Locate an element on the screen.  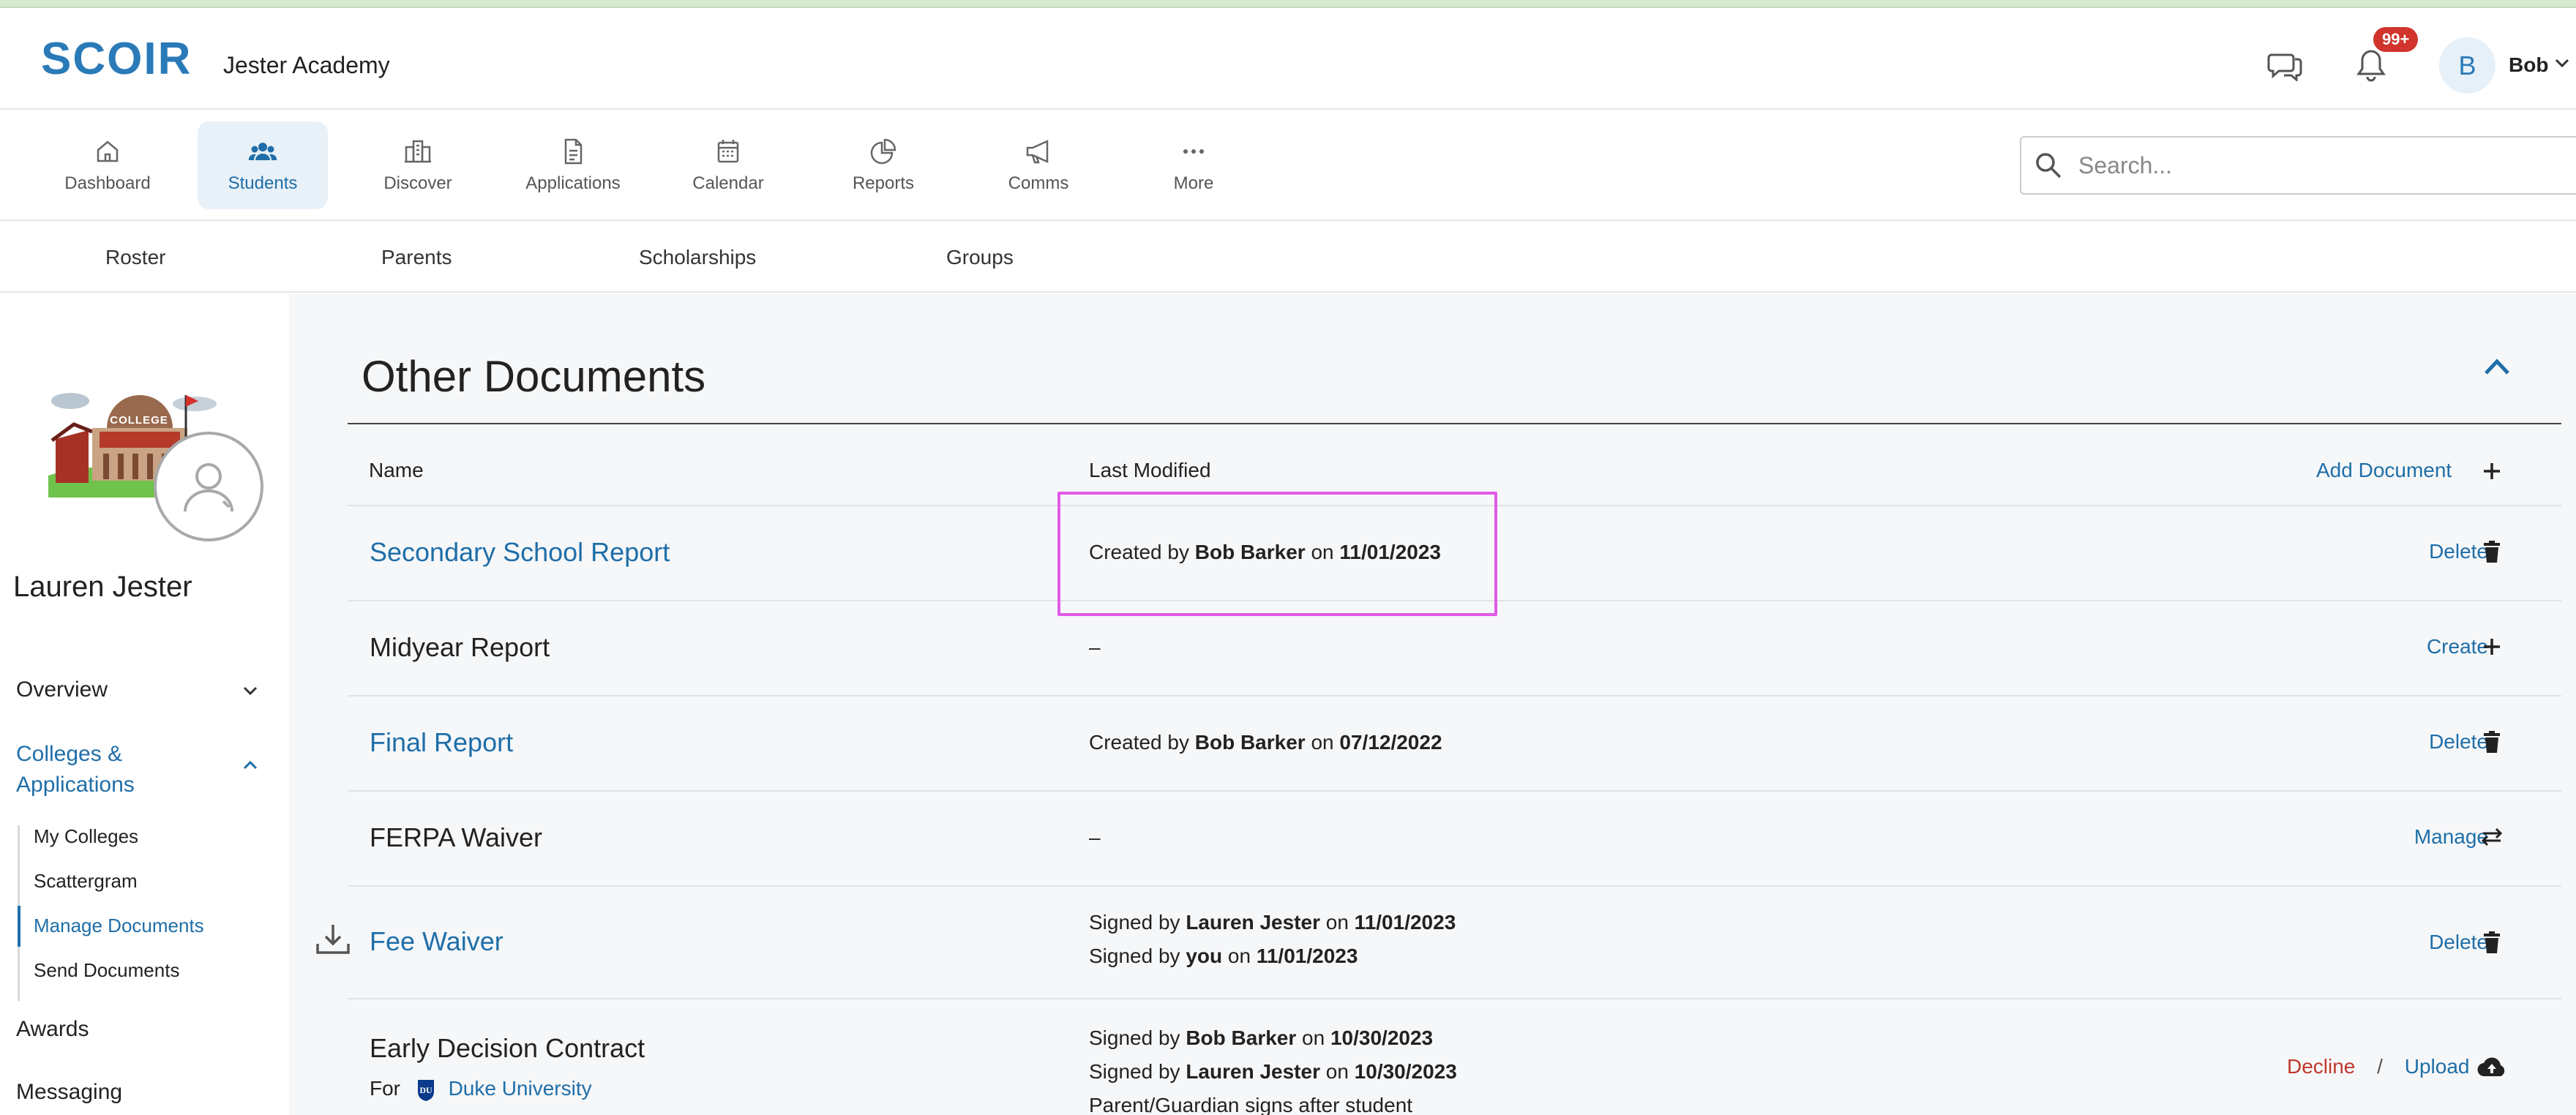
nav-applications: Applications is located at coordinates (573, 165).